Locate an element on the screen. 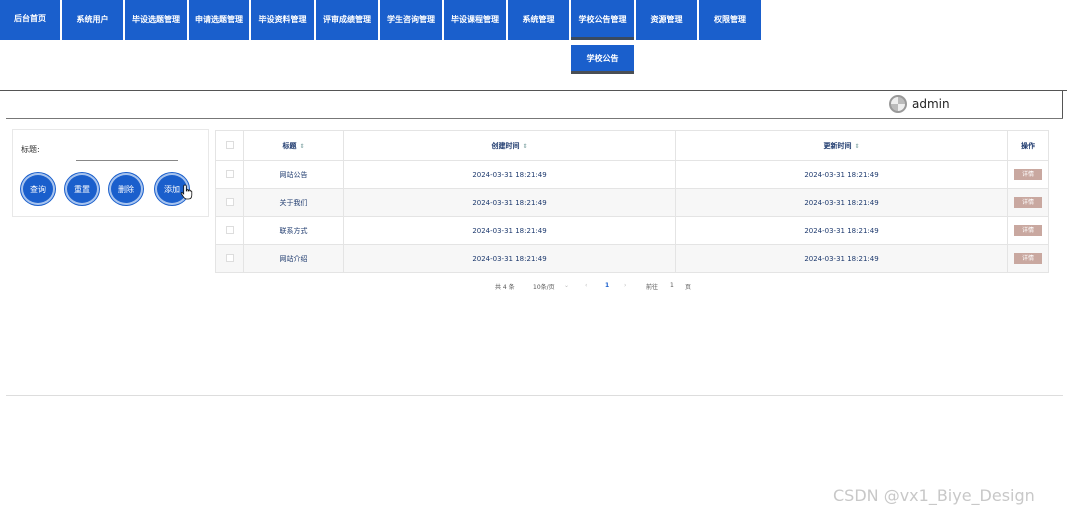 This screenshot has width=1067, height=512. column-header-updated: 更新时间 ⇕ is located at coordinates (841, 145).